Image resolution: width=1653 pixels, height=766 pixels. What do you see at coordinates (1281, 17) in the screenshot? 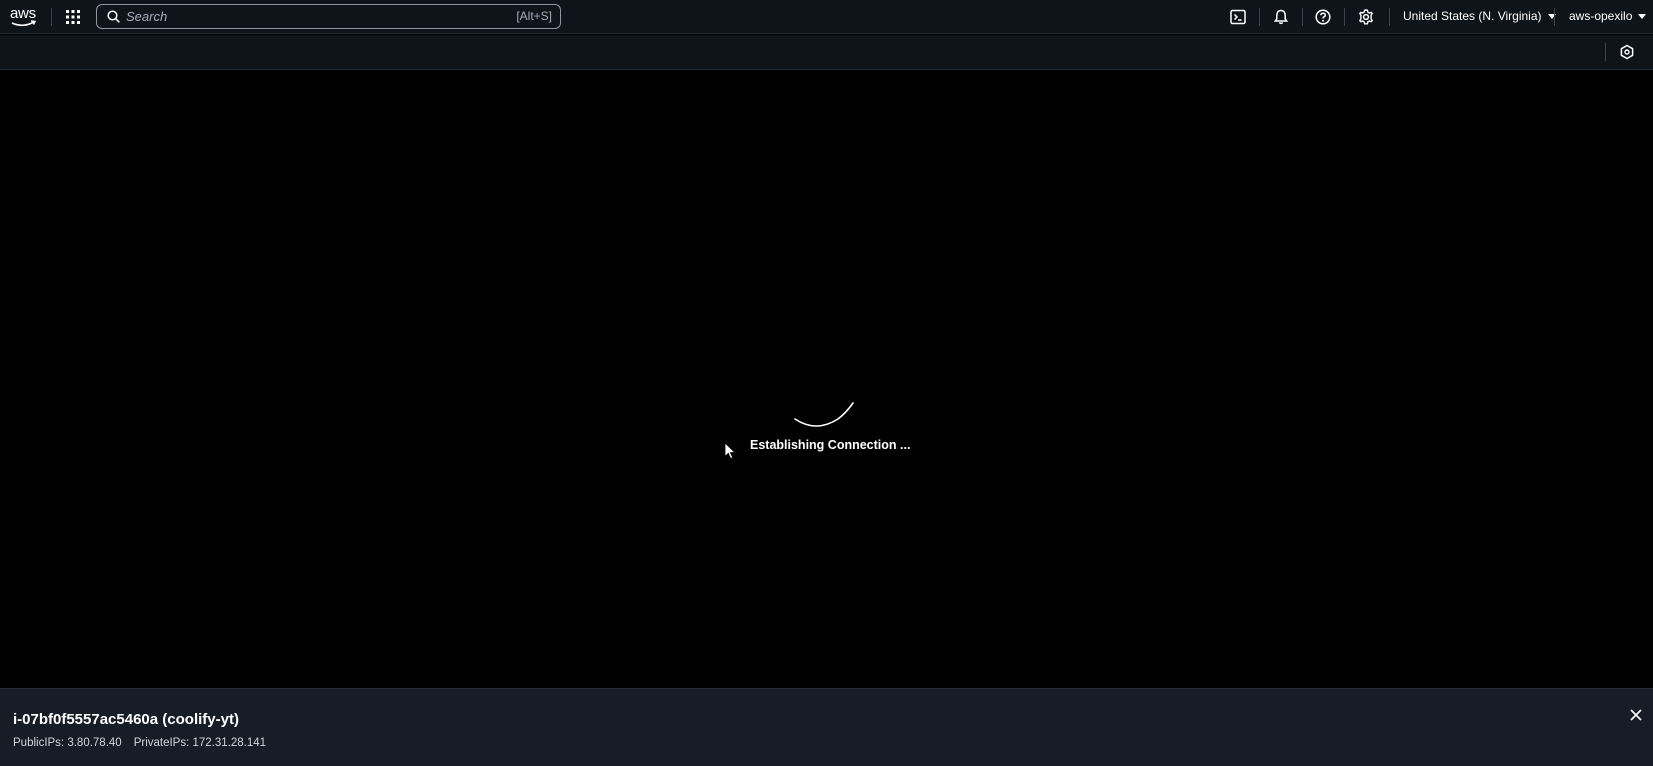
I see `notifications-icon` at bounding box center [1281, 17].